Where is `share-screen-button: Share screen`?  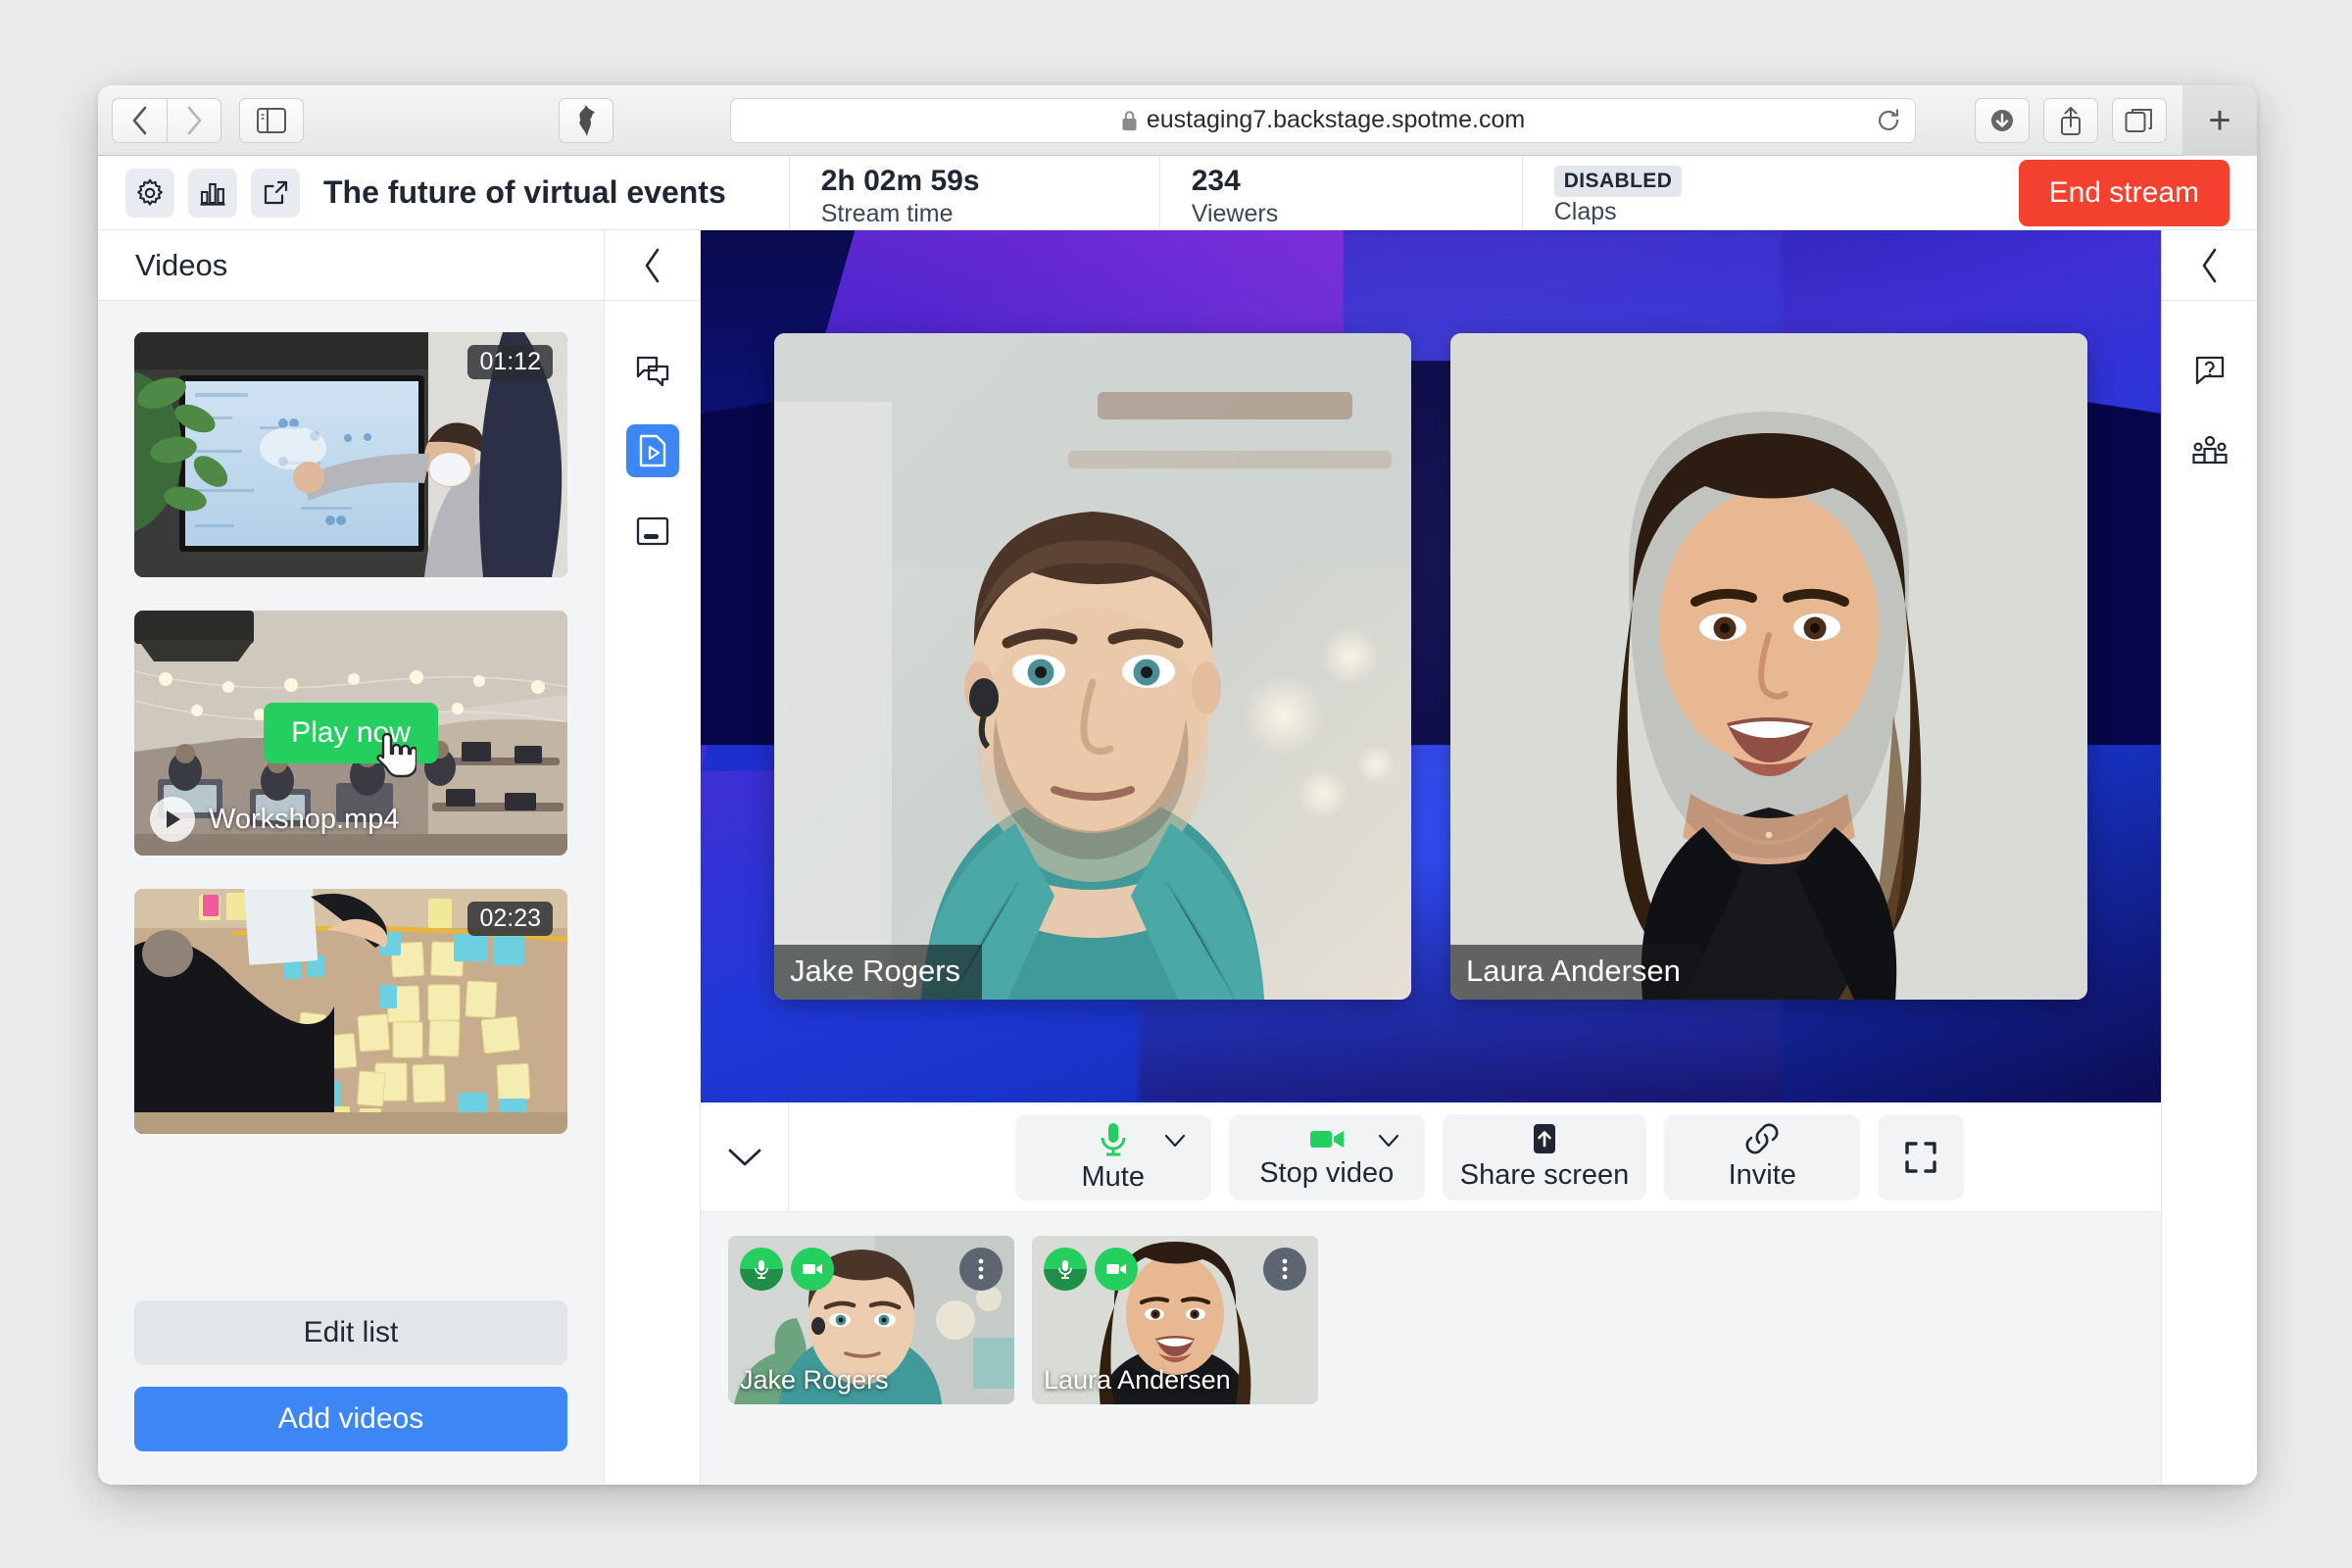
share-screen-button: Share screen is located at coordinates (1544, 1156).